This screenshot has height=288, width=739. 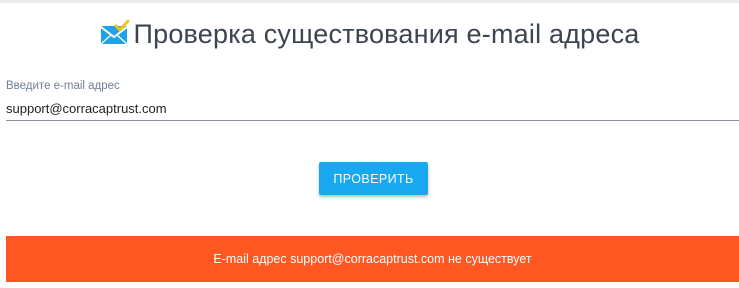 What do you see at coordinates (372, 120) in the screenshot?
I see `email-input-underline` at bounding box center [372, 120].